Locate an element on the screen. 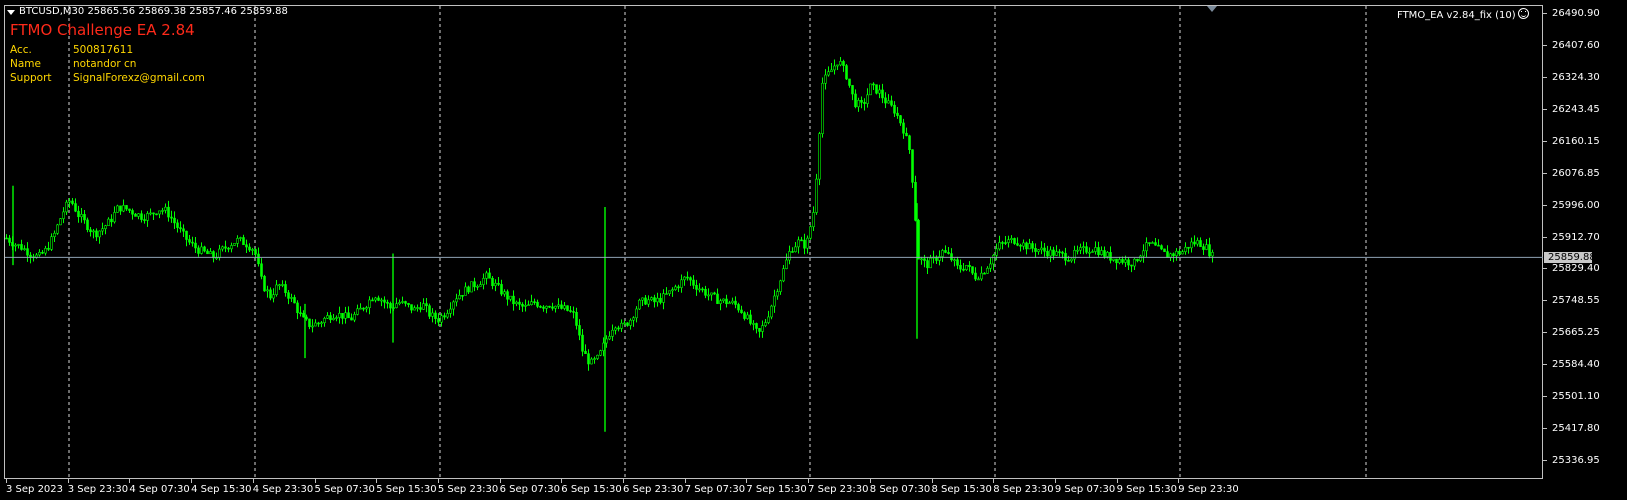  price-tick-label: 25912.70 is located at coordinates (1576, 237).